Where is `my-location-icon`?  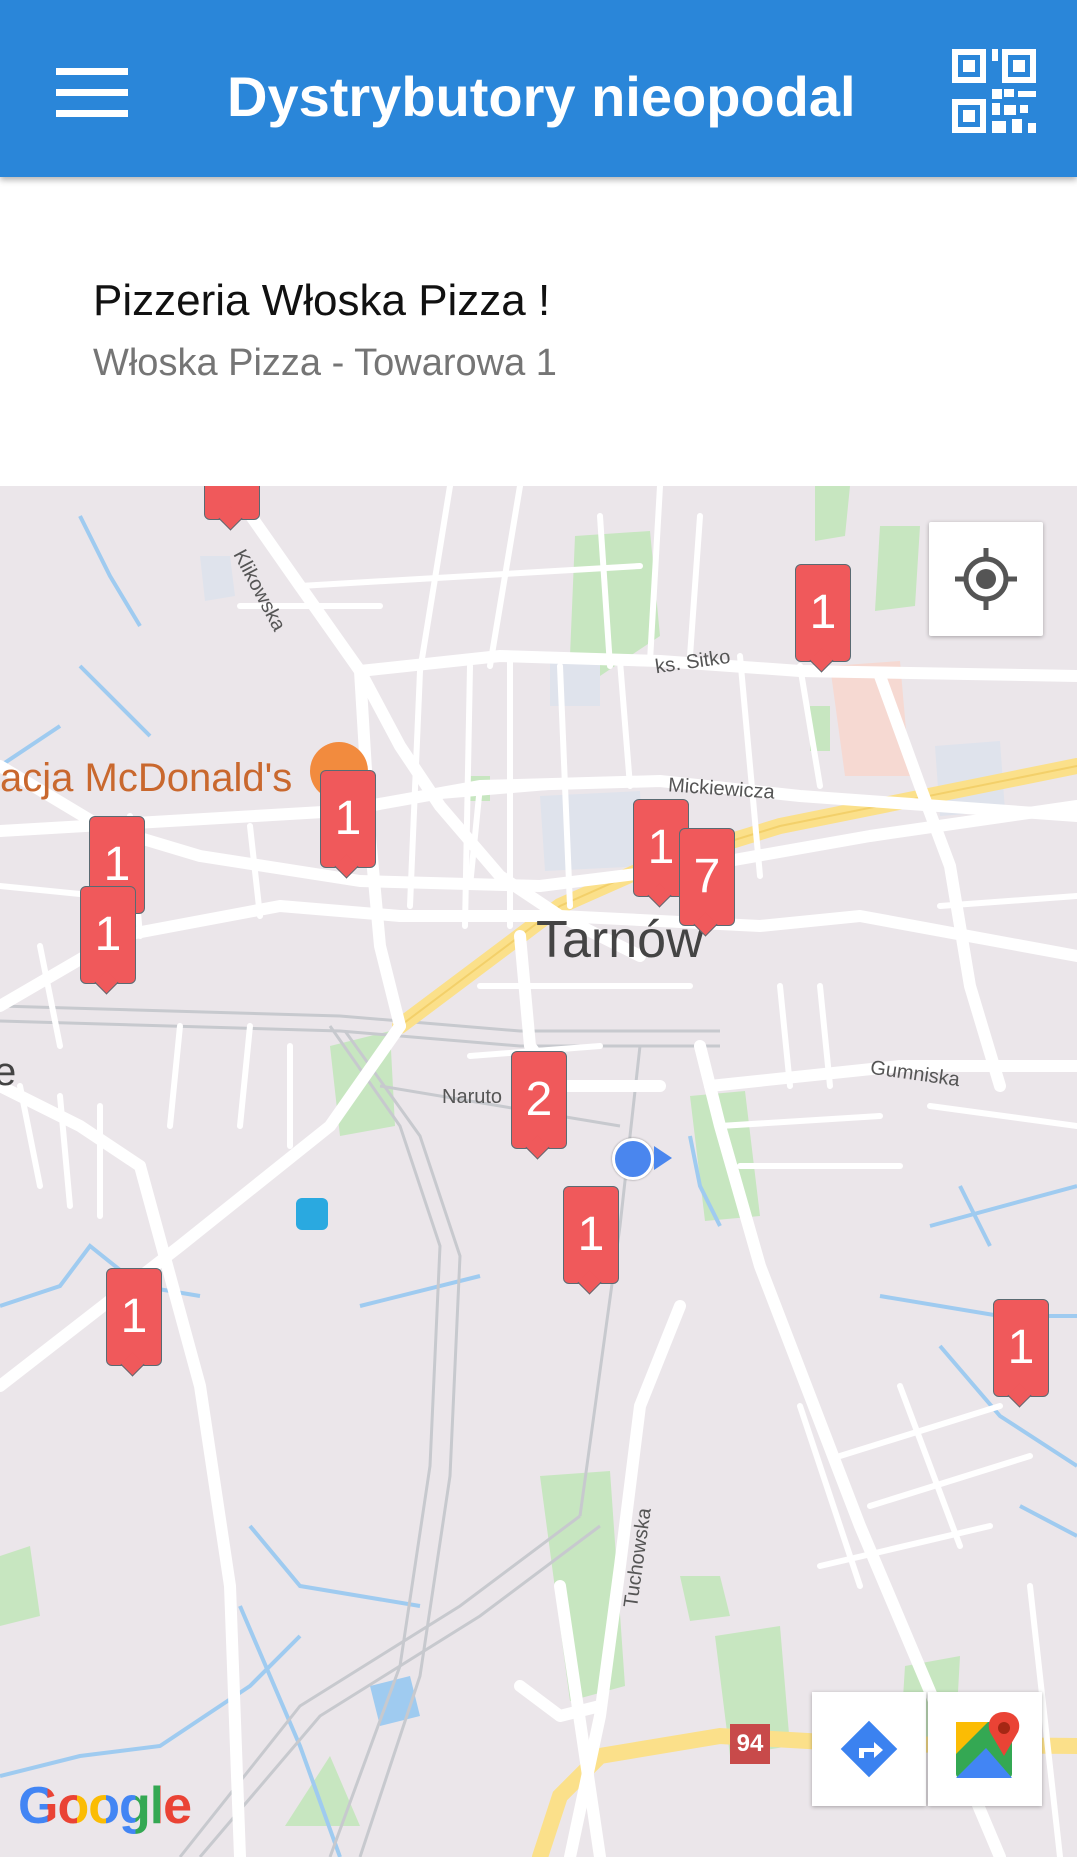 my-location-icon is located at coordinates (986, 579).